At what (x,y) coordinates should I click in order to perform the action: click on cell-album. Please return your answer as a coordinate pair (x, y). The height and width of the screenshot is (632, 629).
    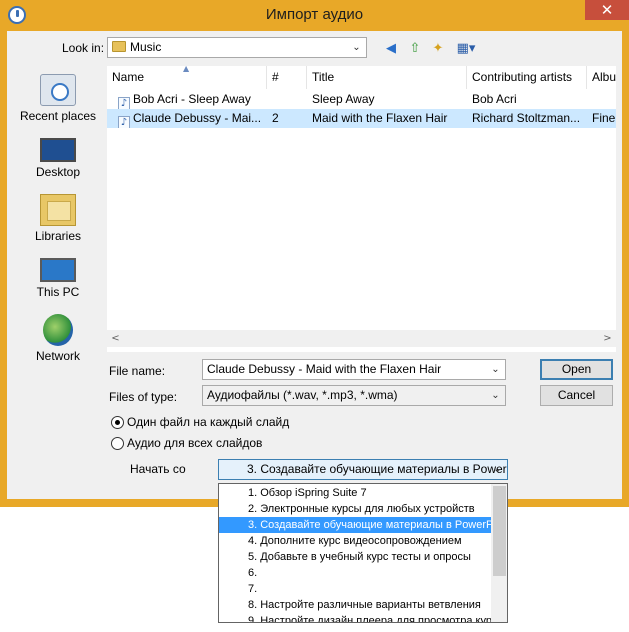
    Looking at the image, I should click on (601, 99).